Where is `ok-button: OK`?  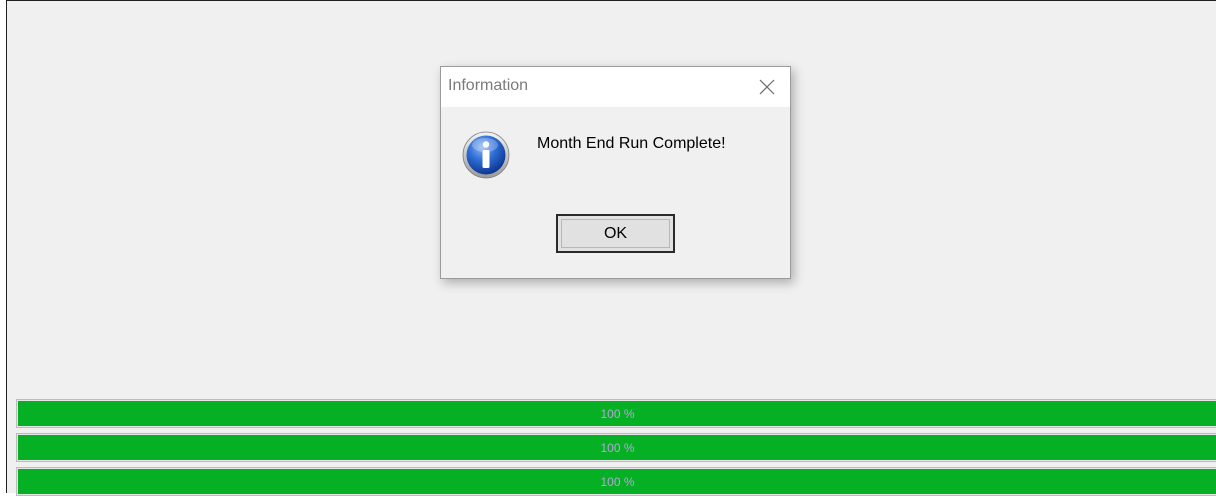 ok-button: OK is located at coordinates (615, 233).